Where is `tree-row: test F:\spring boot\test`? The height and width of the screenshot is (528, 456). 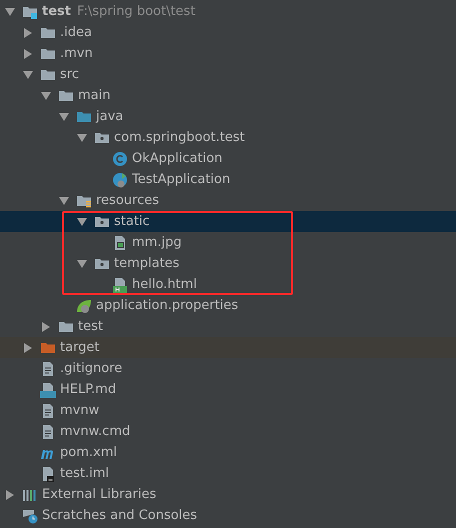 tree-row: test F:\spring boot\test is located at coordinates (228, 11).